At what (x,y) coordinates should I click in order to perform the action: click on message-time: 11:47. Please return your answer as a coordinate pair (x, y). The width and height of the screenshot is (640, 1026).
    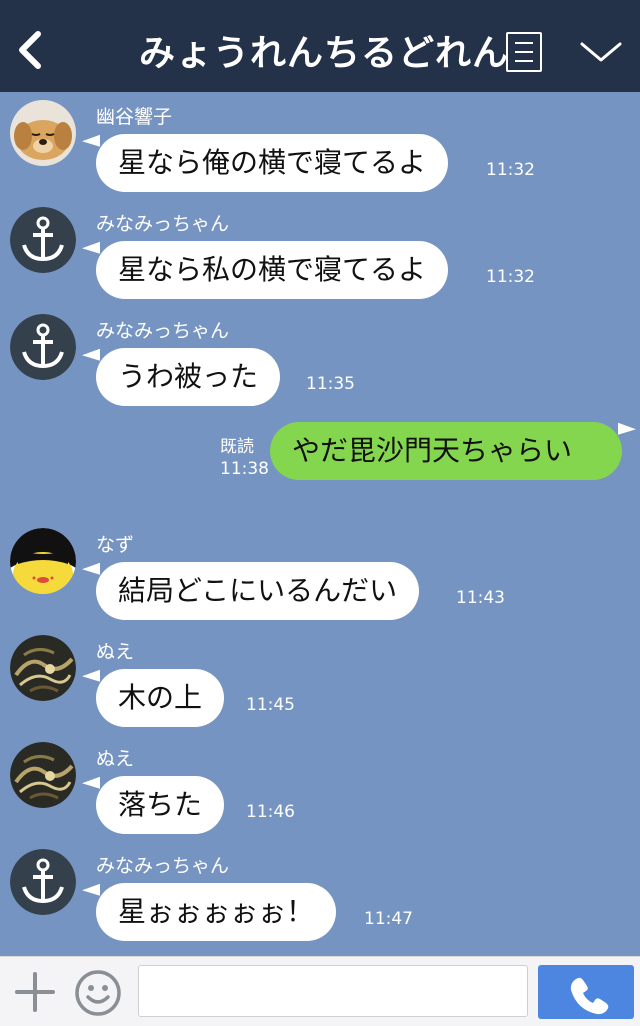
    Looking at the image, I should click on (388, 919).